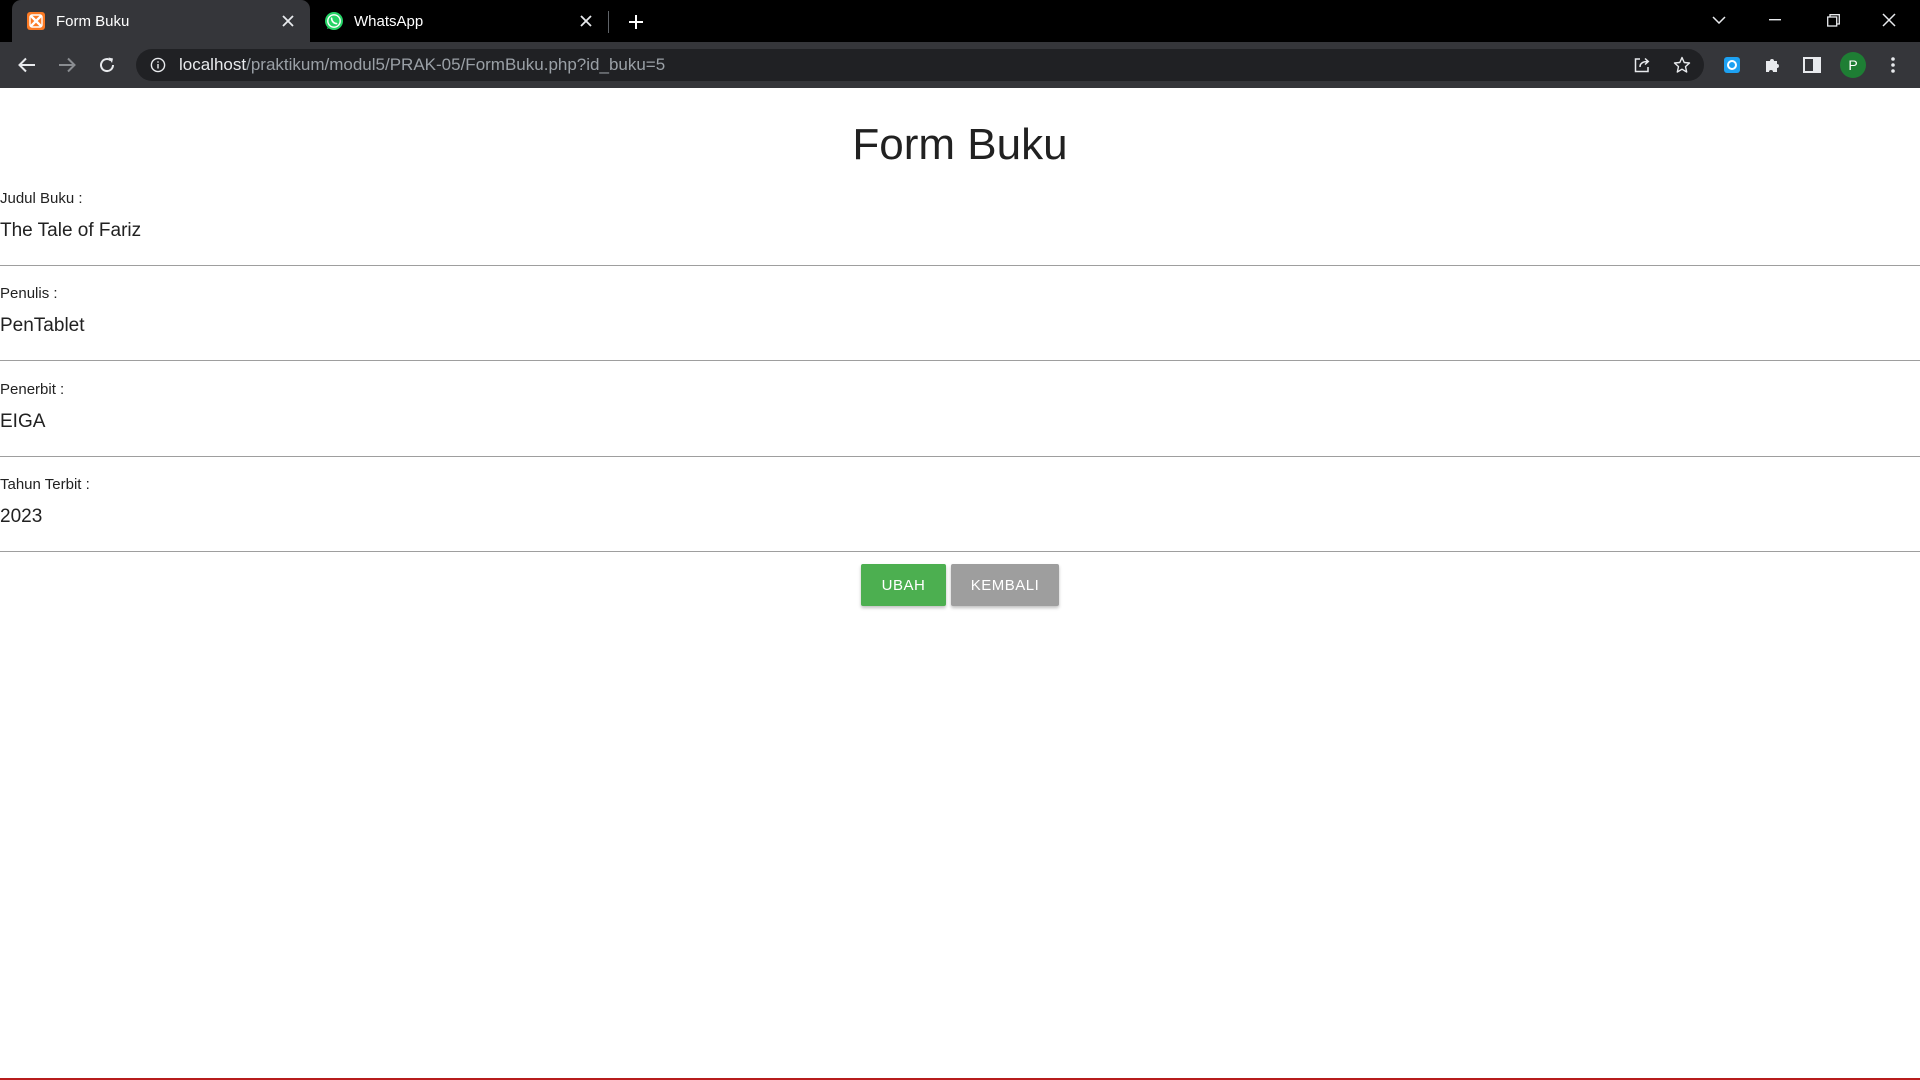  Describe the element at coordinates (45, 484) in the screenshot. I see `field-label: Tahun Terbit :` at that location.